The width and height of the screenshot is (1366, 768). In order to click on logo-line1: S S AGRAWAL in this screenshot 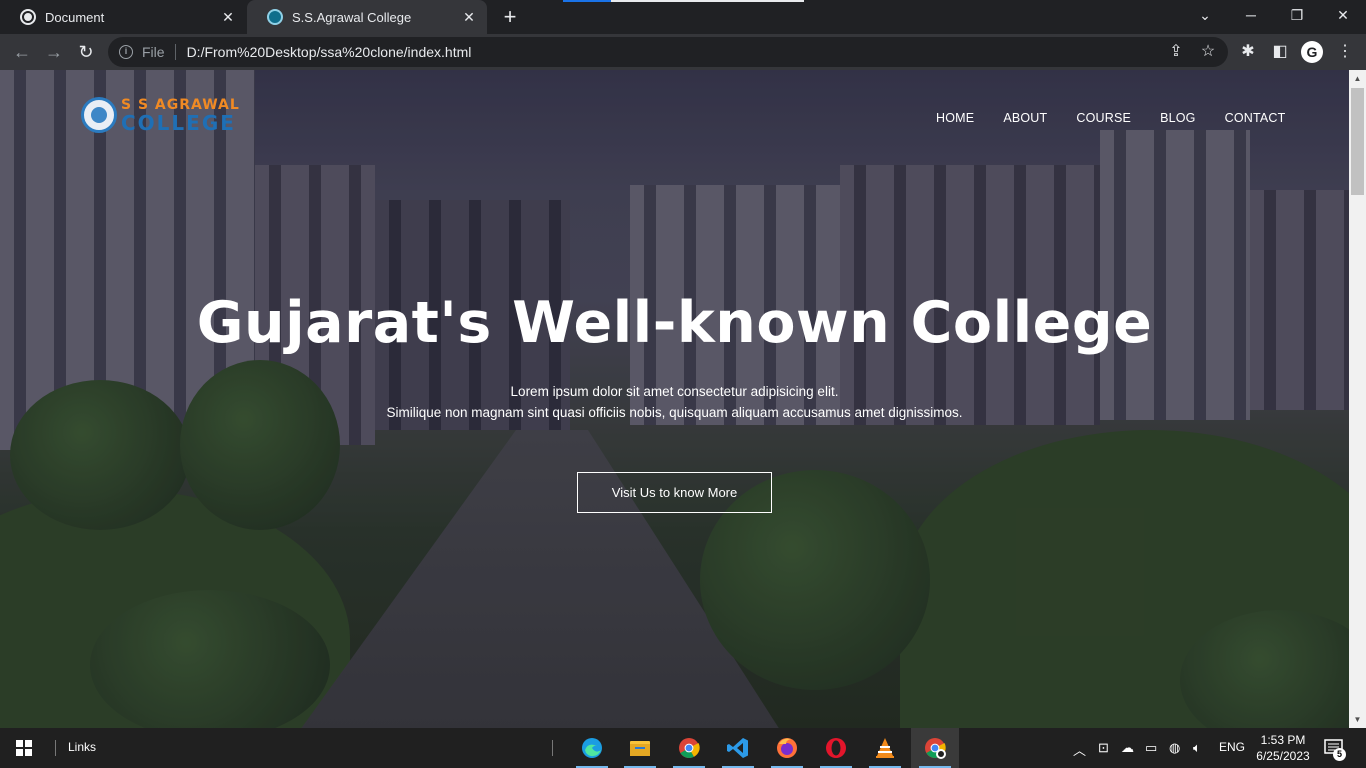, I will do `click(180, 104)`.